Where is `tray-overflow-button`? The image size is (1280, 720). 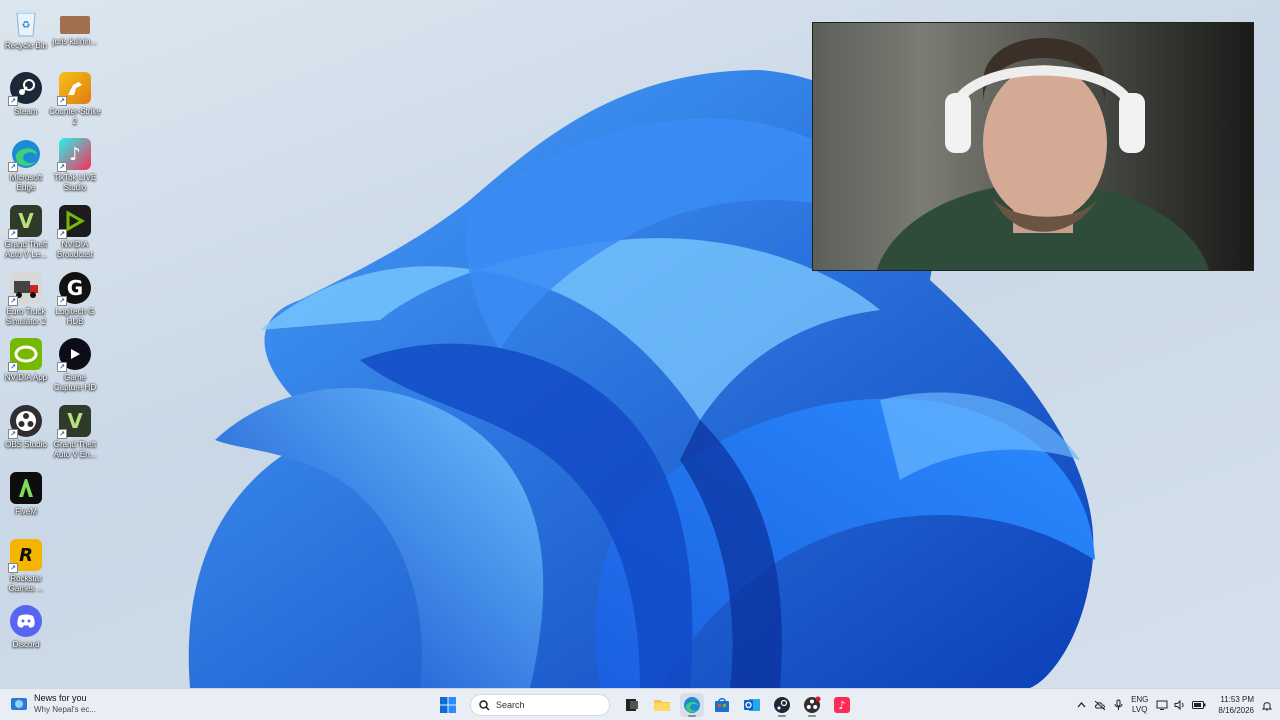 tray-overflow-button is located at coordinates (1081, 705).